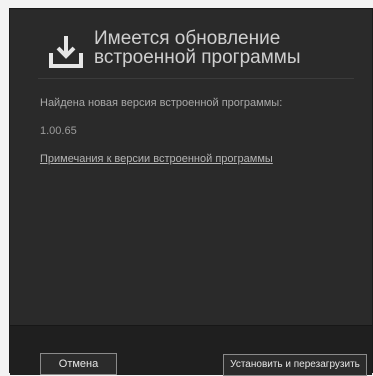  Describe the element at coordinates (191, 350) in the screenshot. I see `dialog-footer: Отмена Установить и перезагрузить` at that location.